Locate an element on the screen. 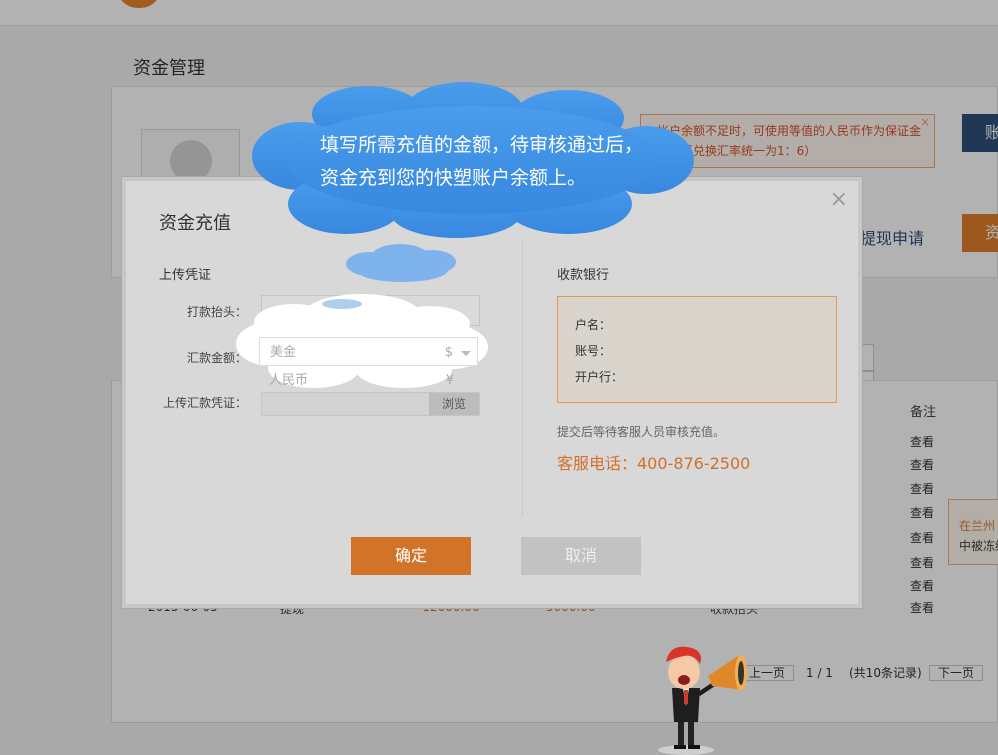  upload-section-title: 上传凭证 is located at coordinates (185, 275).